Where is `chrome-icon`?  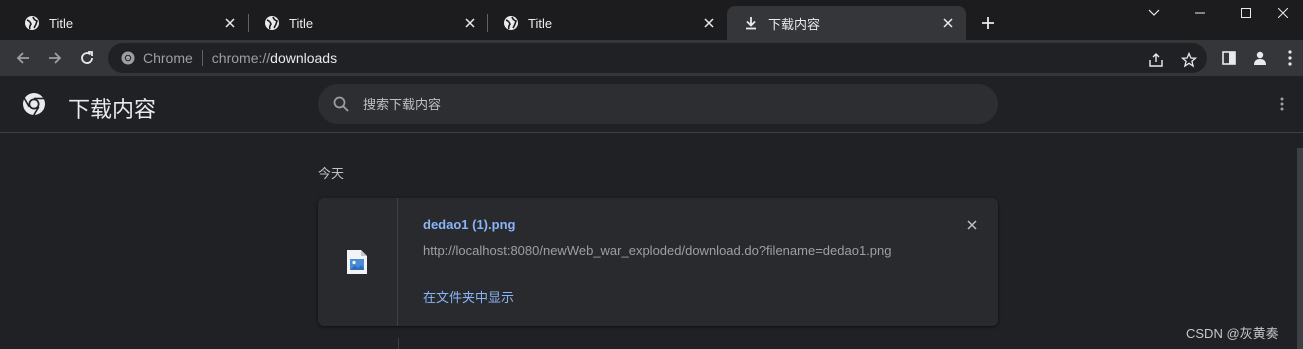 chrome-icon is located at coordinates (128, 58).